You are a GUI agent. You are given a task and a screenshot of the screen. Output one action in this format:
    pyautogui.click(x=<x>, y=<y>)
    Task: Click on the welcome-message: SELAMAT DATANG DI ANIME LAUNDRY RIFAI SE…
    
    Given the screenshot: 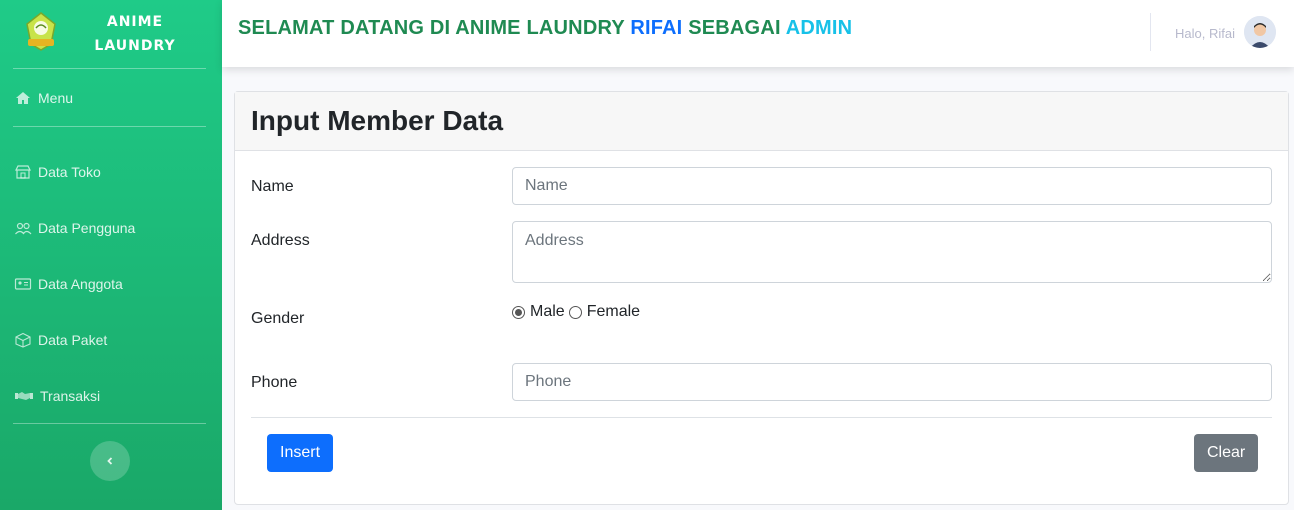 What is the action you would take?
    pyautogui.click(x=545, y=28)
    